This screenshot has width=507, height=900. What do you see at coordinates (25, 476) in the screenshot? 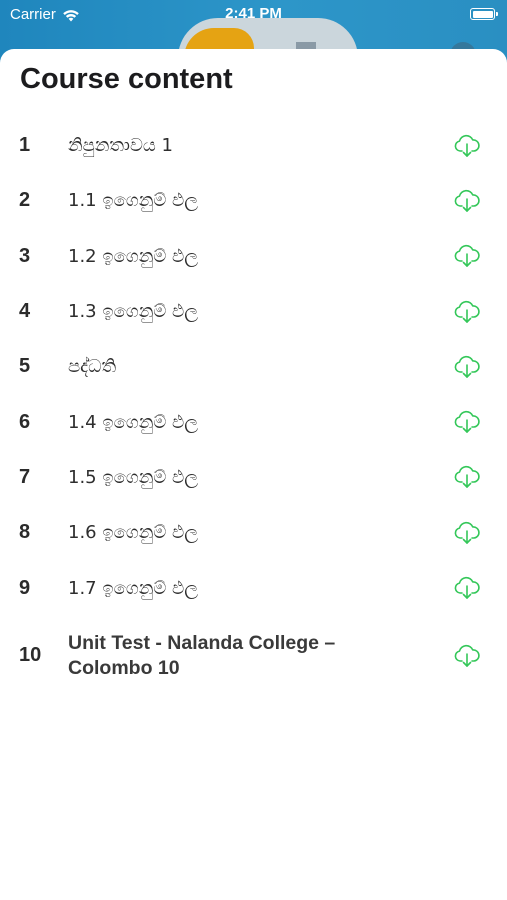
I see `lesson-number: 7` at bounding box center [25, 476].